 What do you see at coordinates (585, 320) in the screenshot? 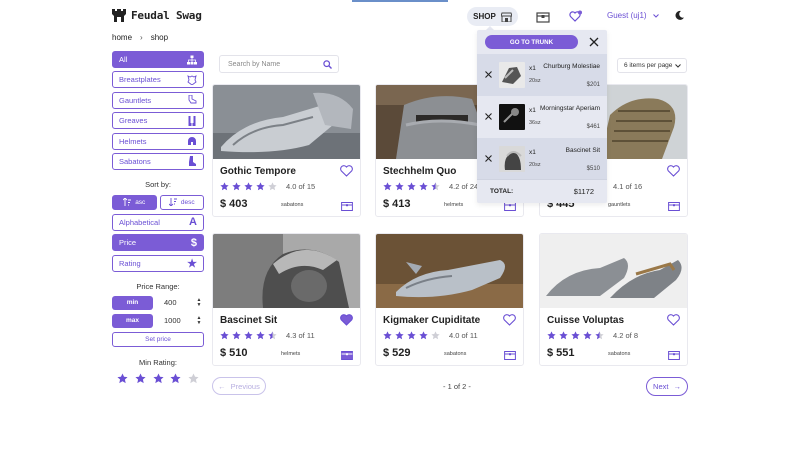
I see `product-name: Cuisse Voluptas` at bounding box center [585, 320].